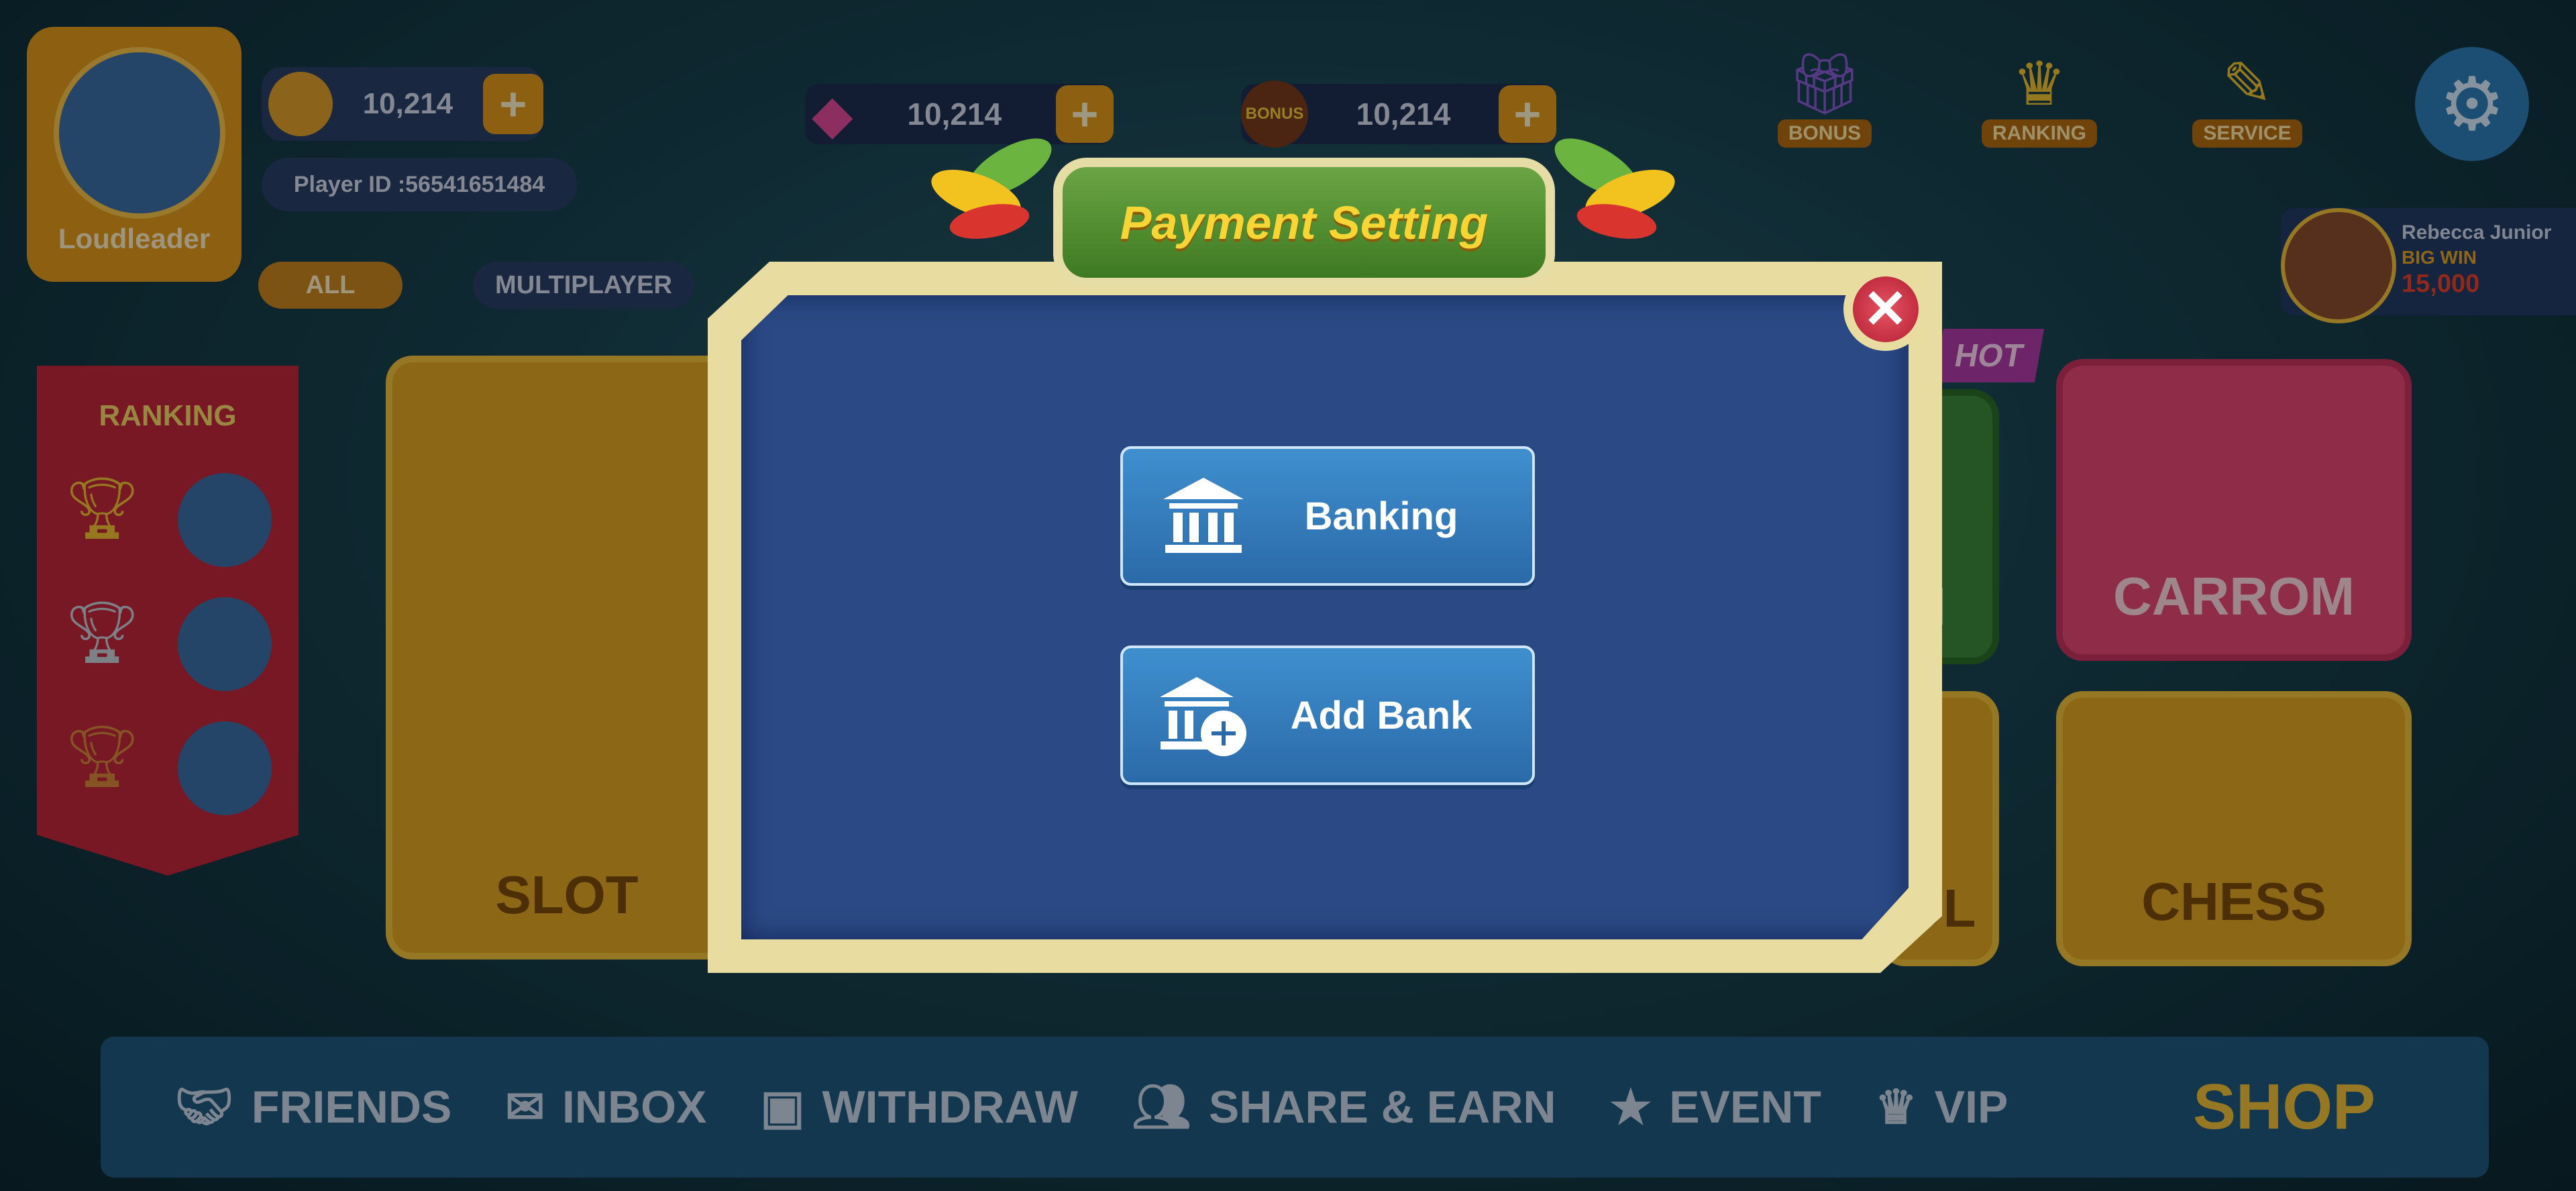 The image size is (2576, 1191). Describe the element at coordinates (1203, 516) in the screenshot. I see `bank-icon` at that location.